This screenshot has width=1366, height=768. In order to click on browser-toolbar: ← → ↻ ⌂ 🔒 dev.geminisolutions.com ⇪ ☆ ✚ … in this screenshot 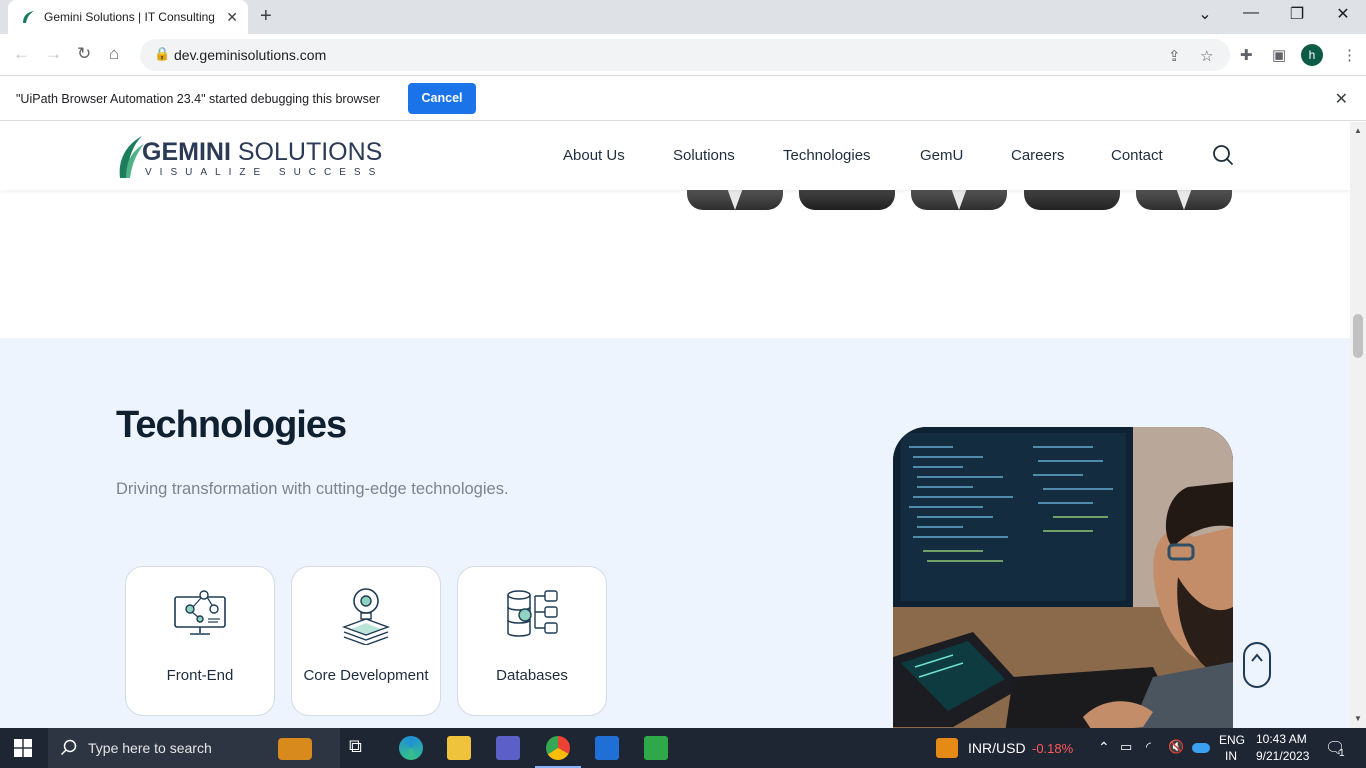, I will do `click(683, 55)`.